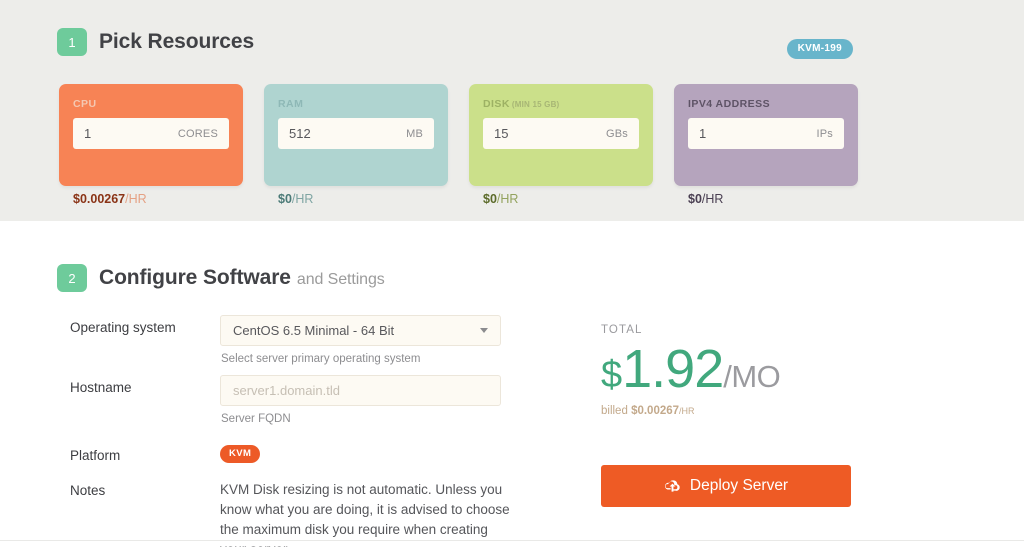 The width and height of the screenshot is (1024, 547). Describe the element at coordinates (177, 41) in the screenshot. I see `step-1-title: Pick Resources` at that location.